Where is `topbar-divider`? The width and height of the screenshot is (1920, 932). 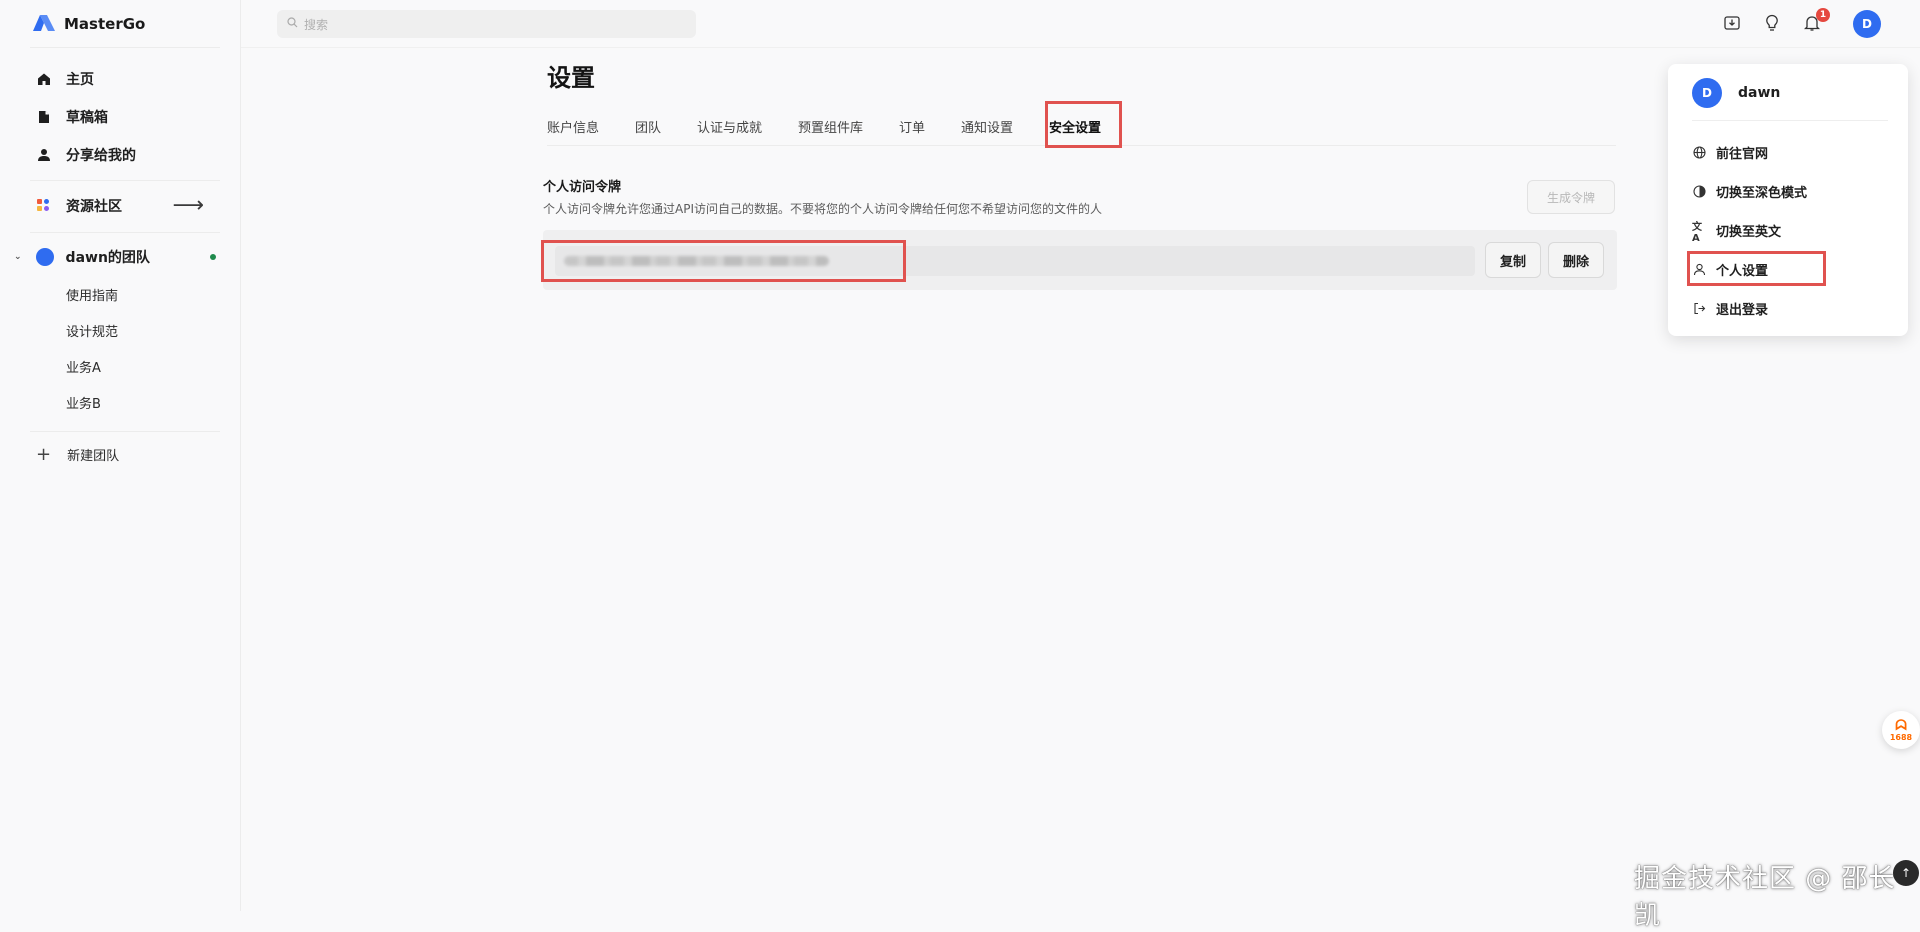 topbar-divider is located at coordinates (1080, 47).